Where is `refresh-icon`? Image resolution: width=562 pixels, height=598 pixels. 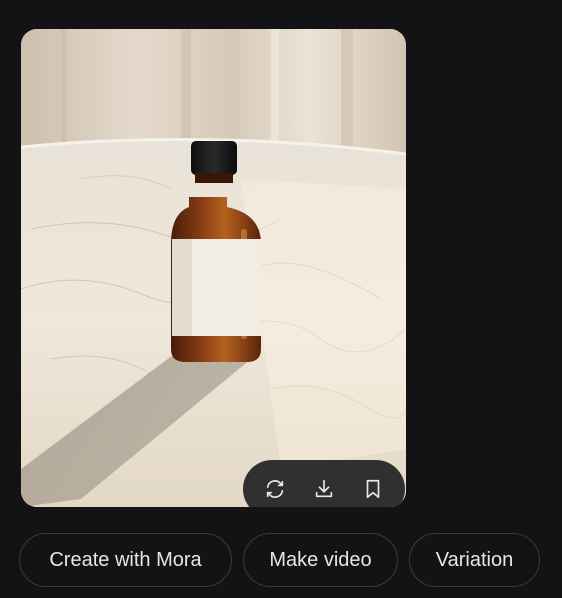
refresh-icon is located at coordinates (275, 489).